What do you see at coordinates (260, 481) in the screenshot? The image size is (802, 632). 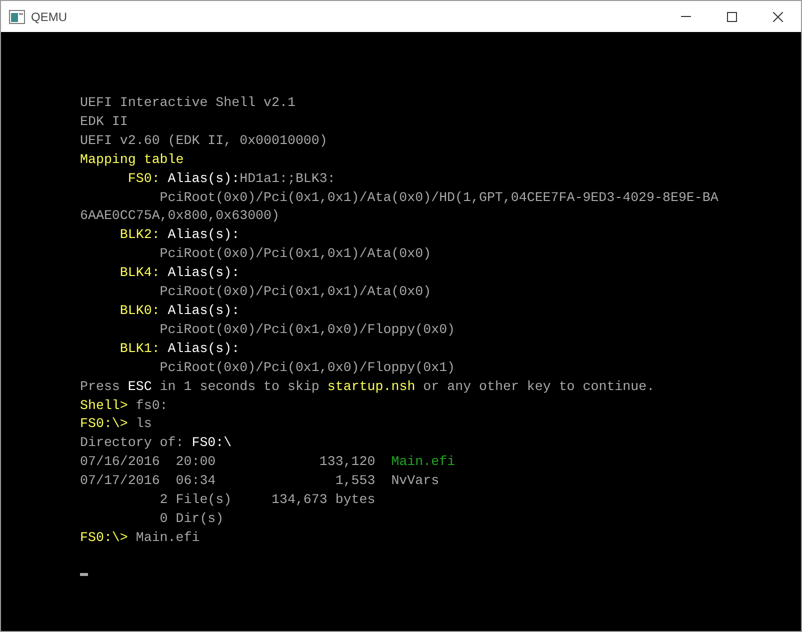 I see `terminal-line: 07/17/2016 06:34 1,553 NvVars` at bounding box center [260, 481].